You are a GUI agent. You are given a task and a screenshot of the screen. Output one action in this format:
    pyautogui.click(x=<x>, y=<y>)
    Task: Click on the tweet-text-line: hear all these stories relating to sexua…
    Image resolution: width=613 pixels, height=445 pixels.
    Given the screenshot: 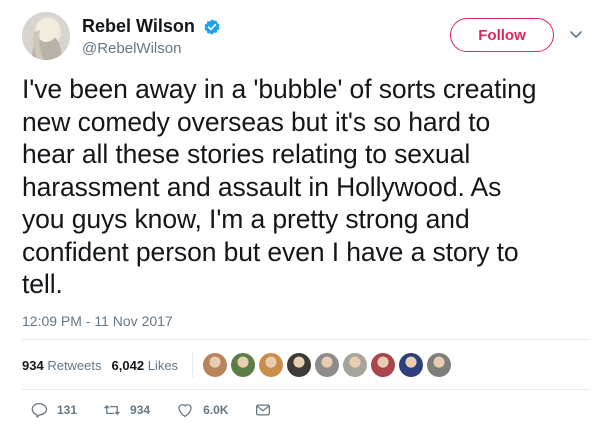 What is the action you would take?
    pyautogui.click(x=246, y=154)
    